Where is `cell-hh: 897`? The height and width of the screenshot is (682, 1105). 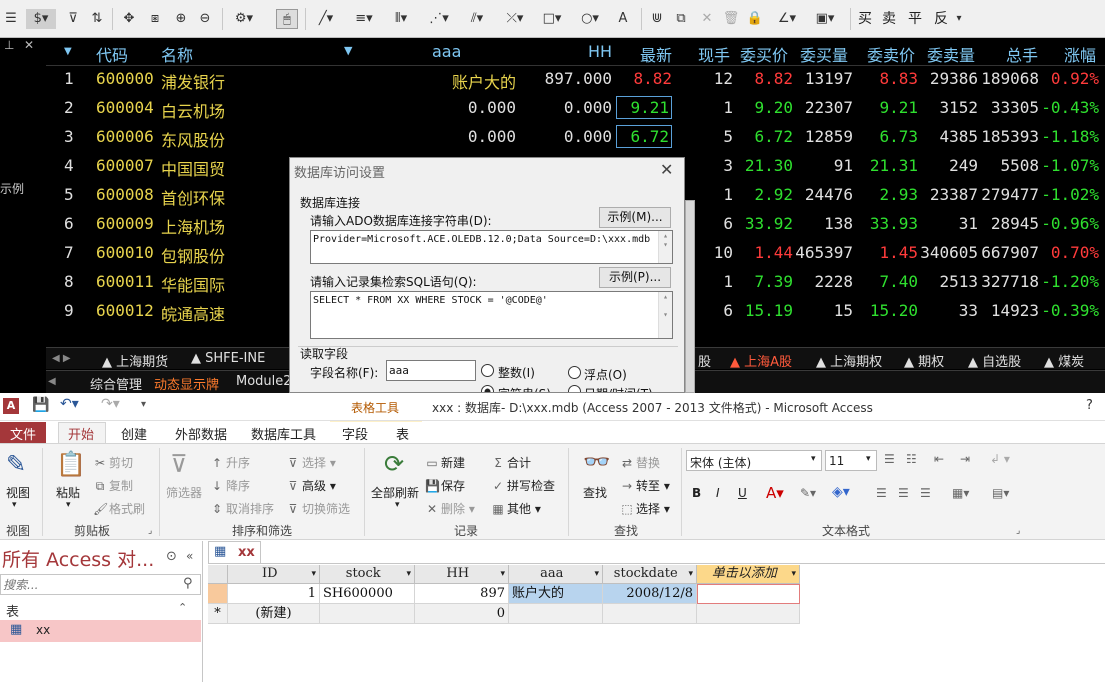 cell-hh: 897 is located at coordinates (462, 594).